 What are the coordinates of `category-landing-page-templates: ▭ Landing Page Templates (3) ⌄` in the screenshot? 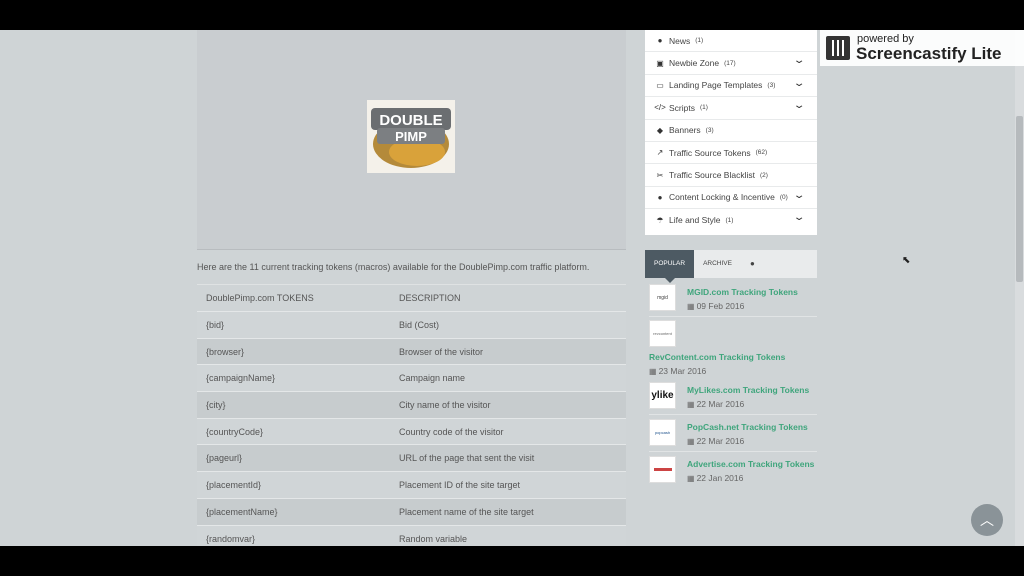 It's located at (731, 86).